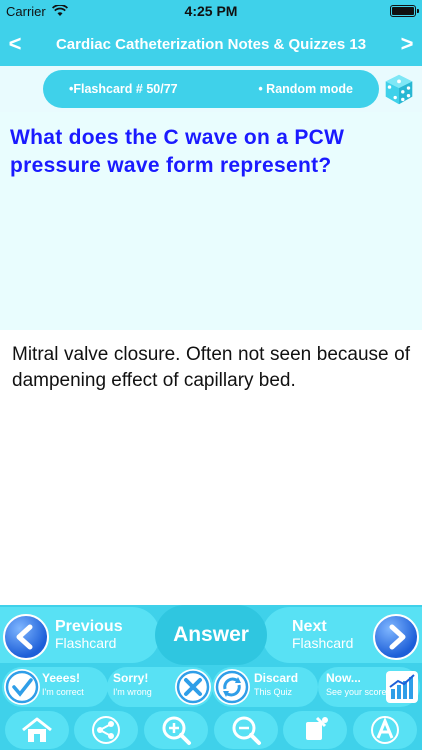  I want to click on flashcard-info-pill: •Flashcard # 50/77 • Random mode, so click(211, 89).